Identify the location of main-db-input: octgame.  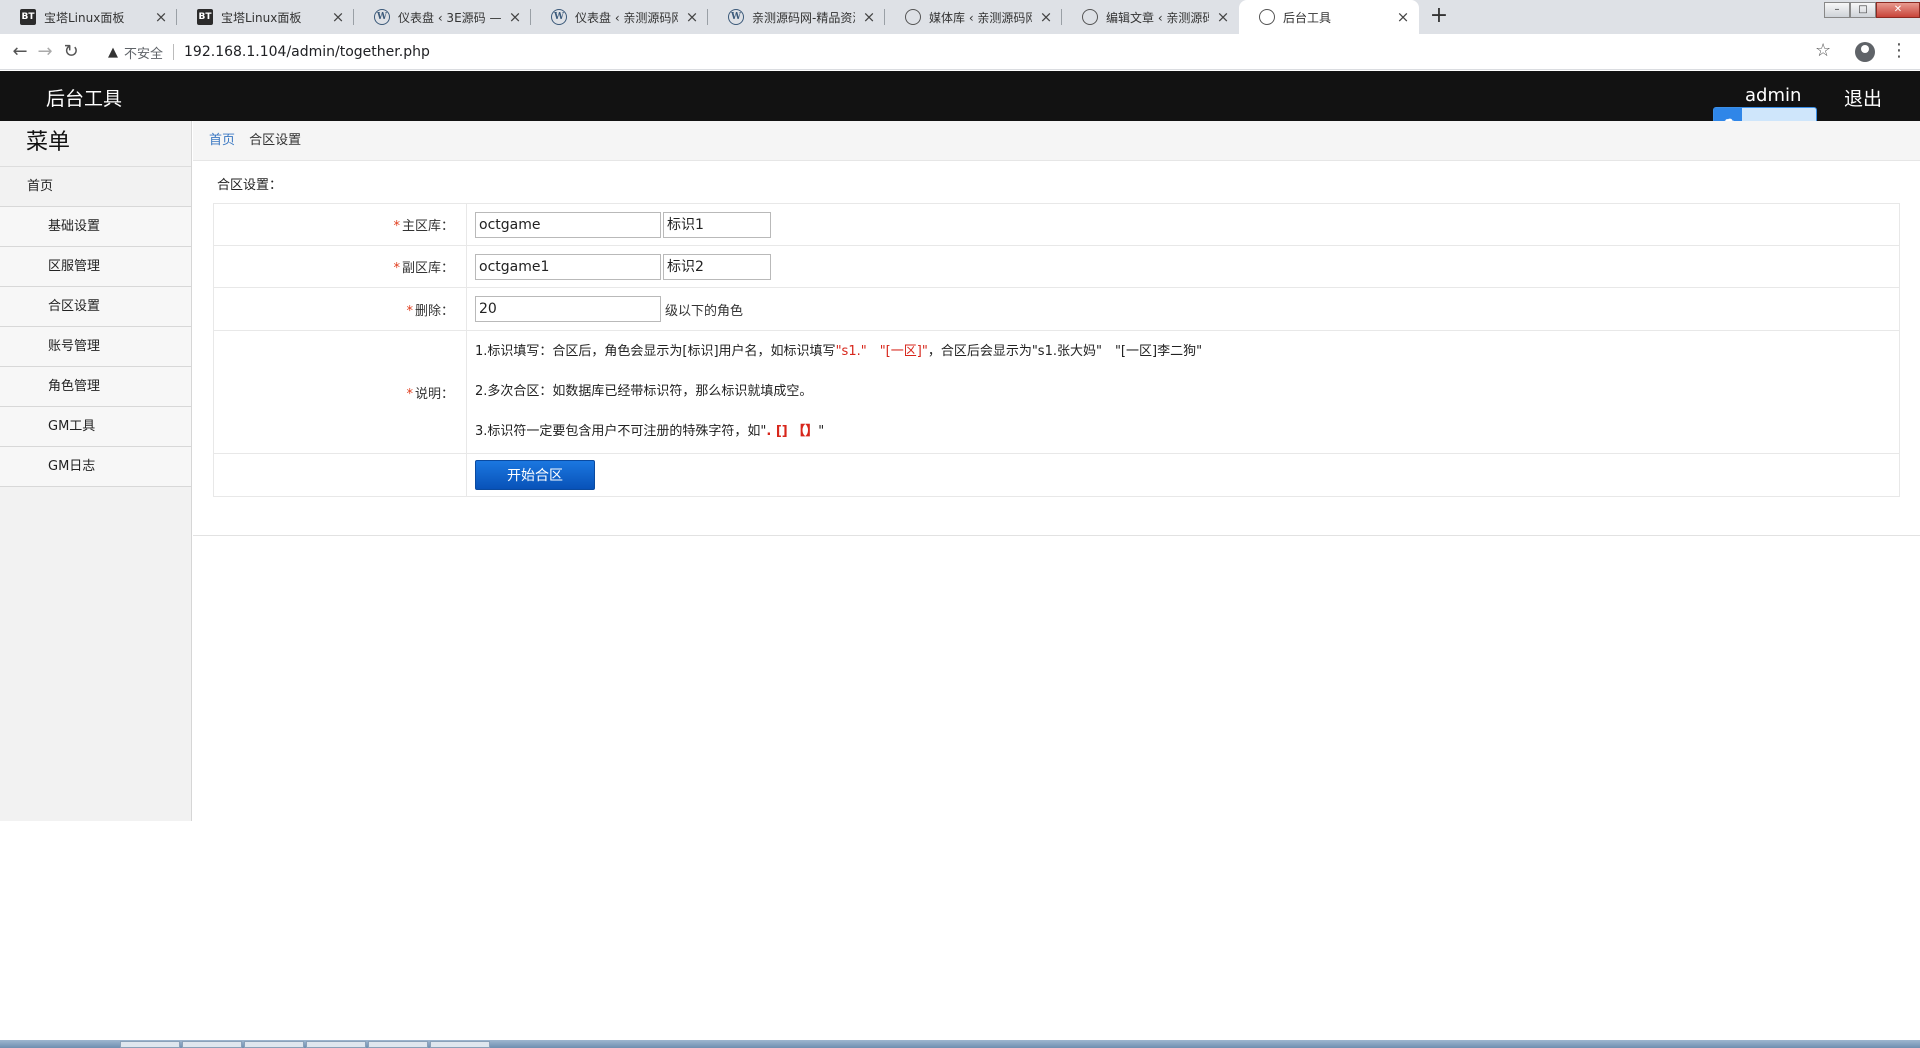
(568, 224).